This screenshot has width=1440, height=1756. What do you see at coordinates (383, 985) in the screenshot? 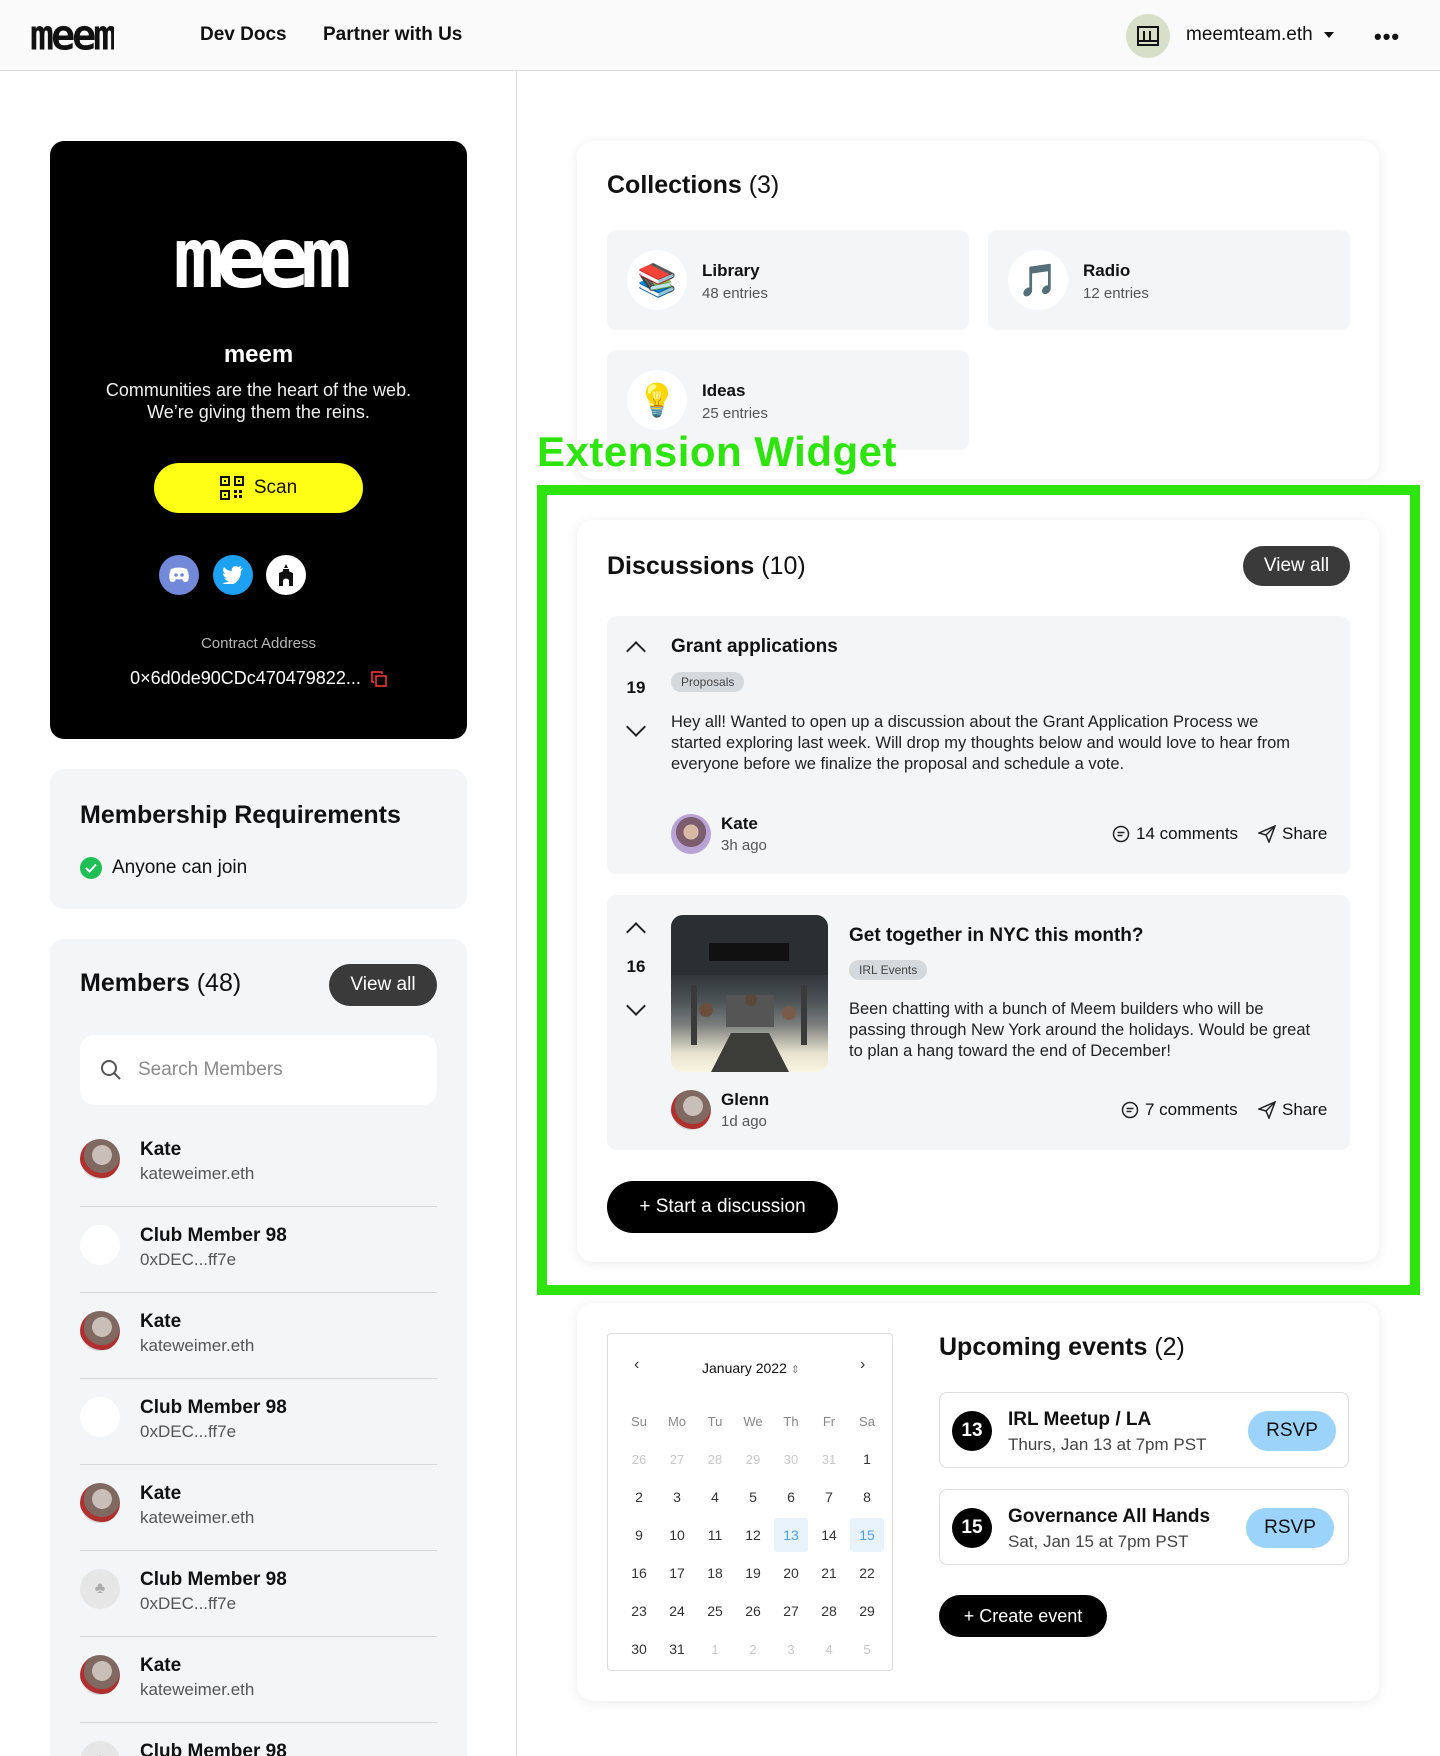
I see `members-view-all-button: View all` at bounding box center [383, 985].